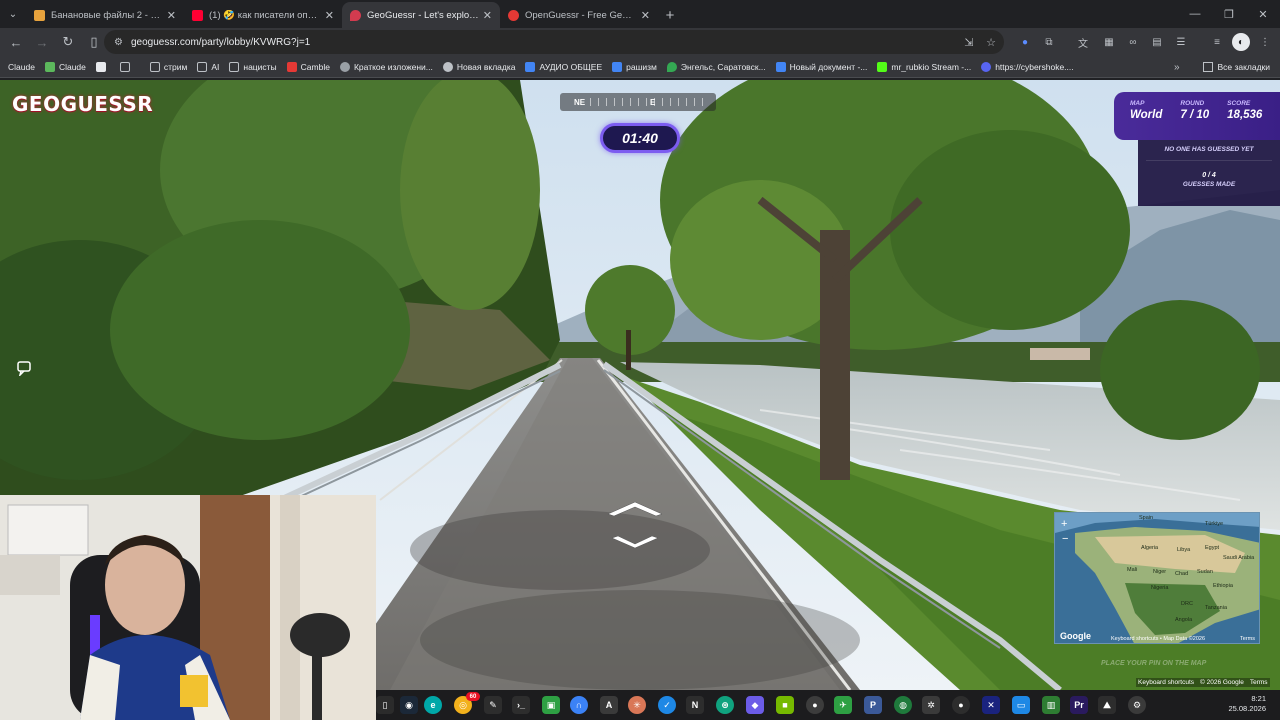 The image size is (1280, 720). I want to click on reload-icon: ↻, so click(68, 42).